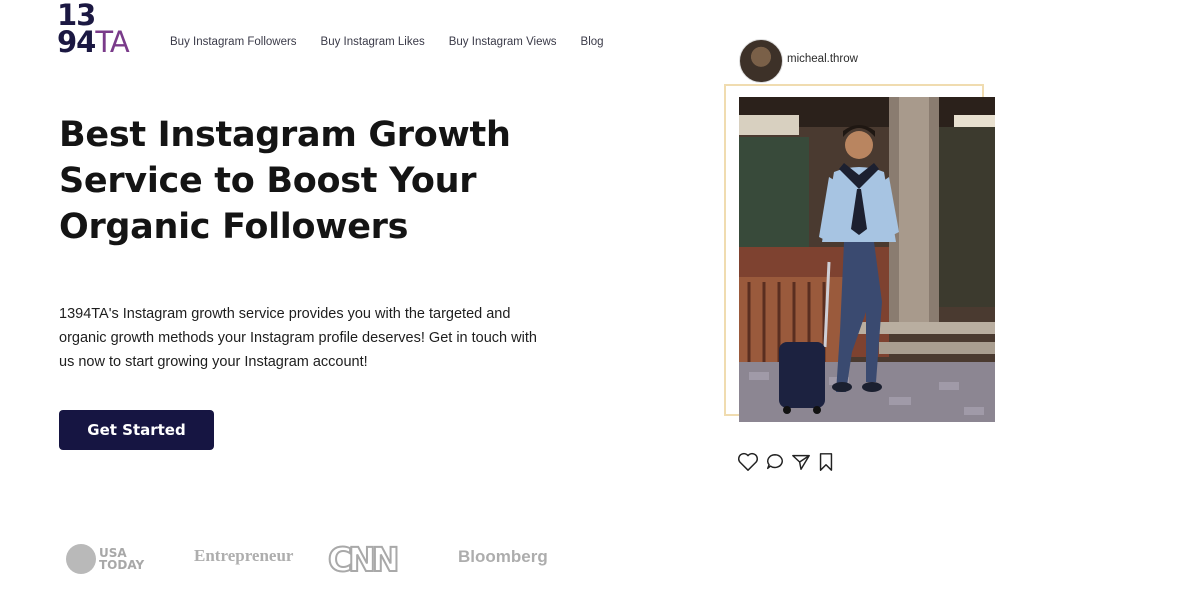 The image size is (1200, 591). Describe the element at coordinates (233, 42) in the screenshot. I see `nav-link-buy-followers: Buy Instagram Followers` at that location.